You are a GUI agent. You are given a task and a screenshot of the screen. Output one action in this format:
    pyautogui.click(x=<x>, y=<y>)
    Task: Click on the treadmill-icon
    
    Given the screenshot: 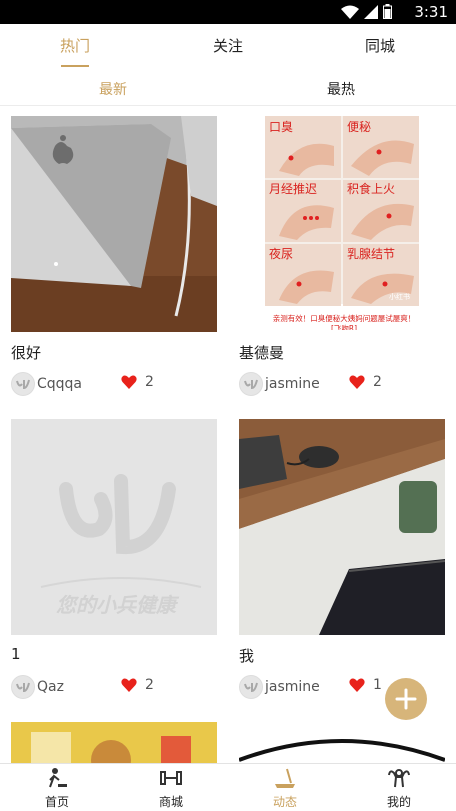 What is the action you would take?
    pyautogui.click(x=285, y=778)
    